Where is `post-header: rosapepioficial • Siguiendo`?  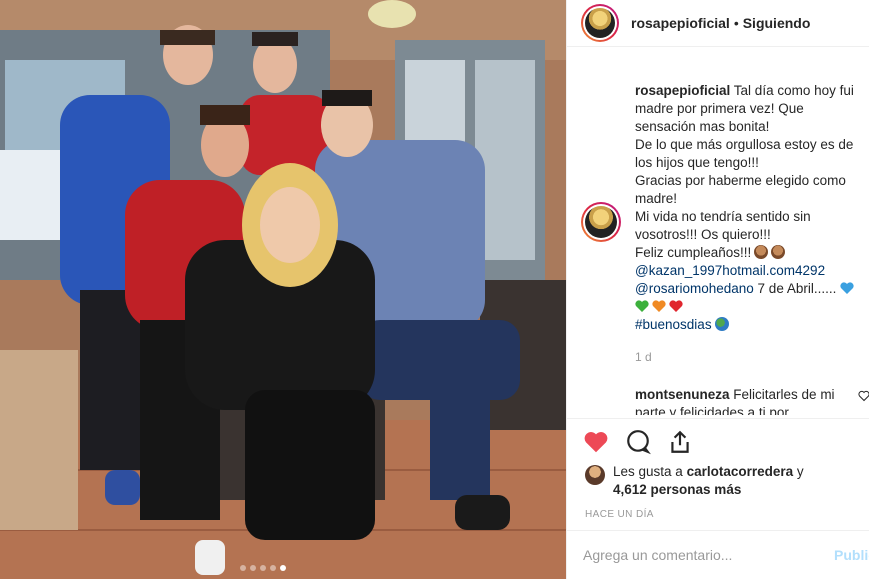
post-header: rosapepioficial • Siguiendo is located at coordinates (718, 23).